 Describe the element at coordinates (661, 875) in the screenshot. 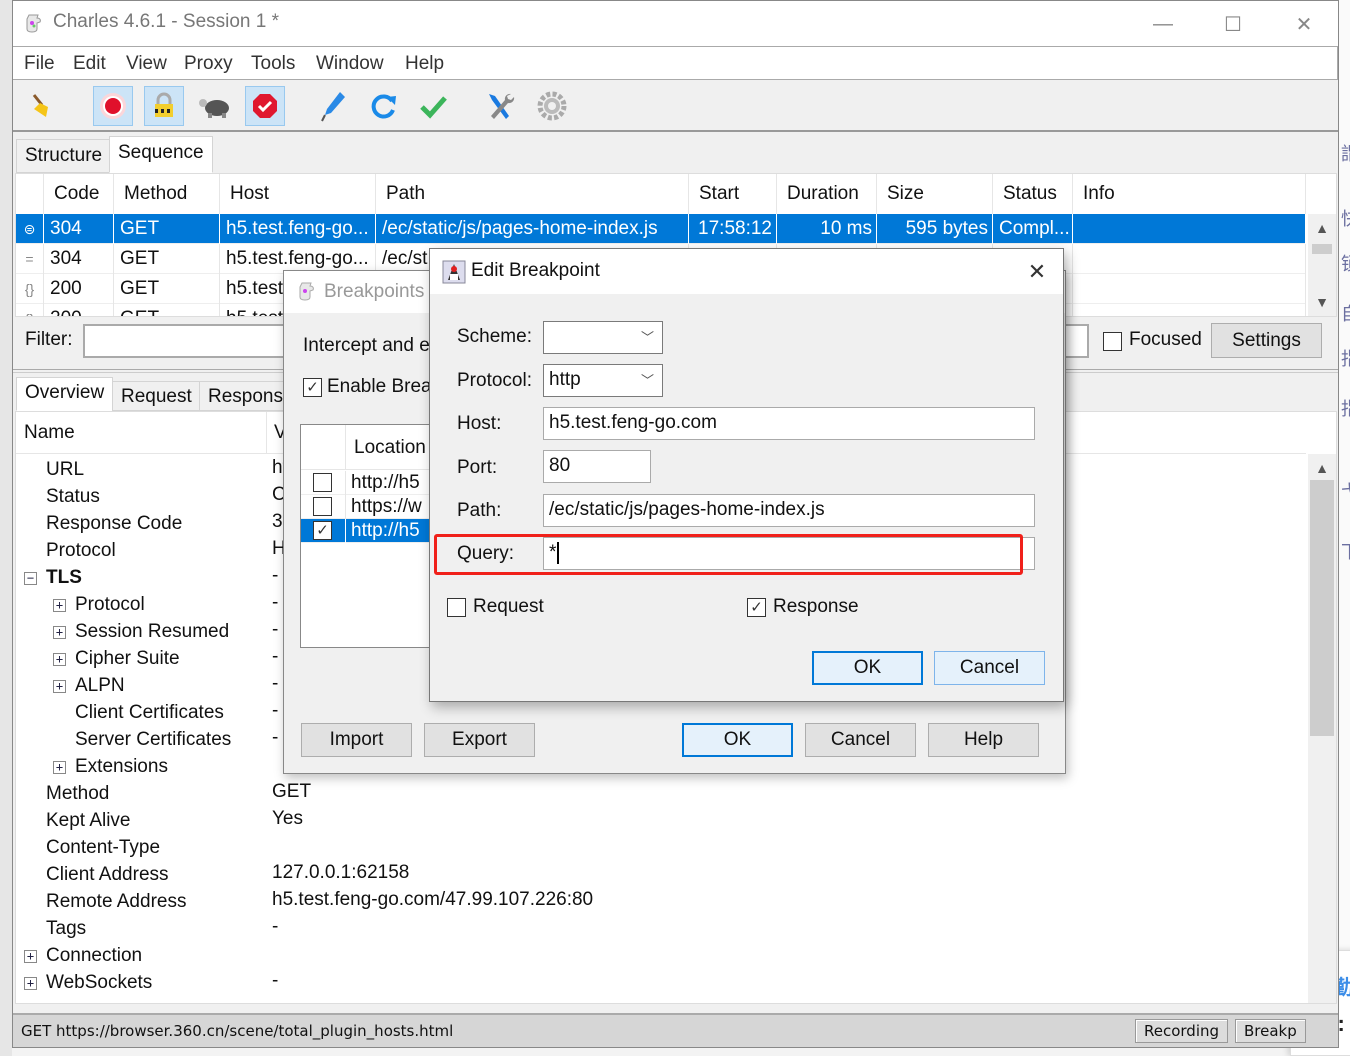

I see `overview-row: Client Address 127.0.0.1:62158` at that location.